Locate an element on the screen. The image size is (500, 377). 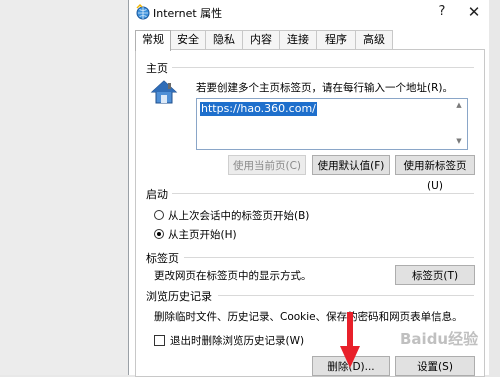
history-section-title: 浏览历史记录 is located at coordinates (179, 296).